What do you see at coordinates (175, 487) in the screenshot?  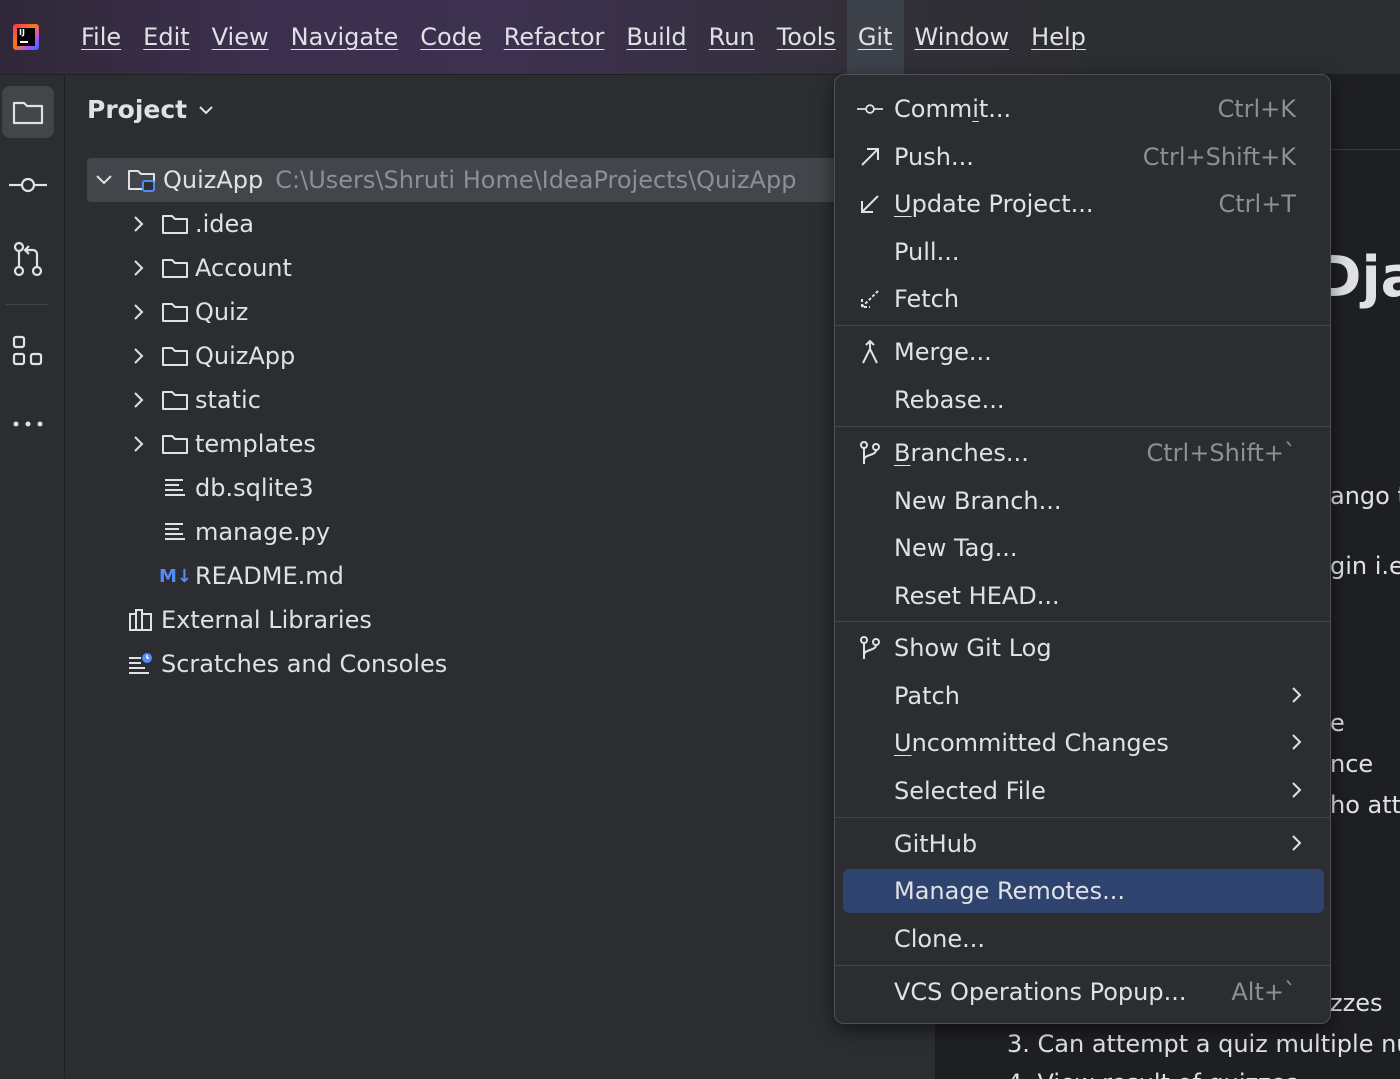 I see `text-file-icon` at bounding box center [175, 487].